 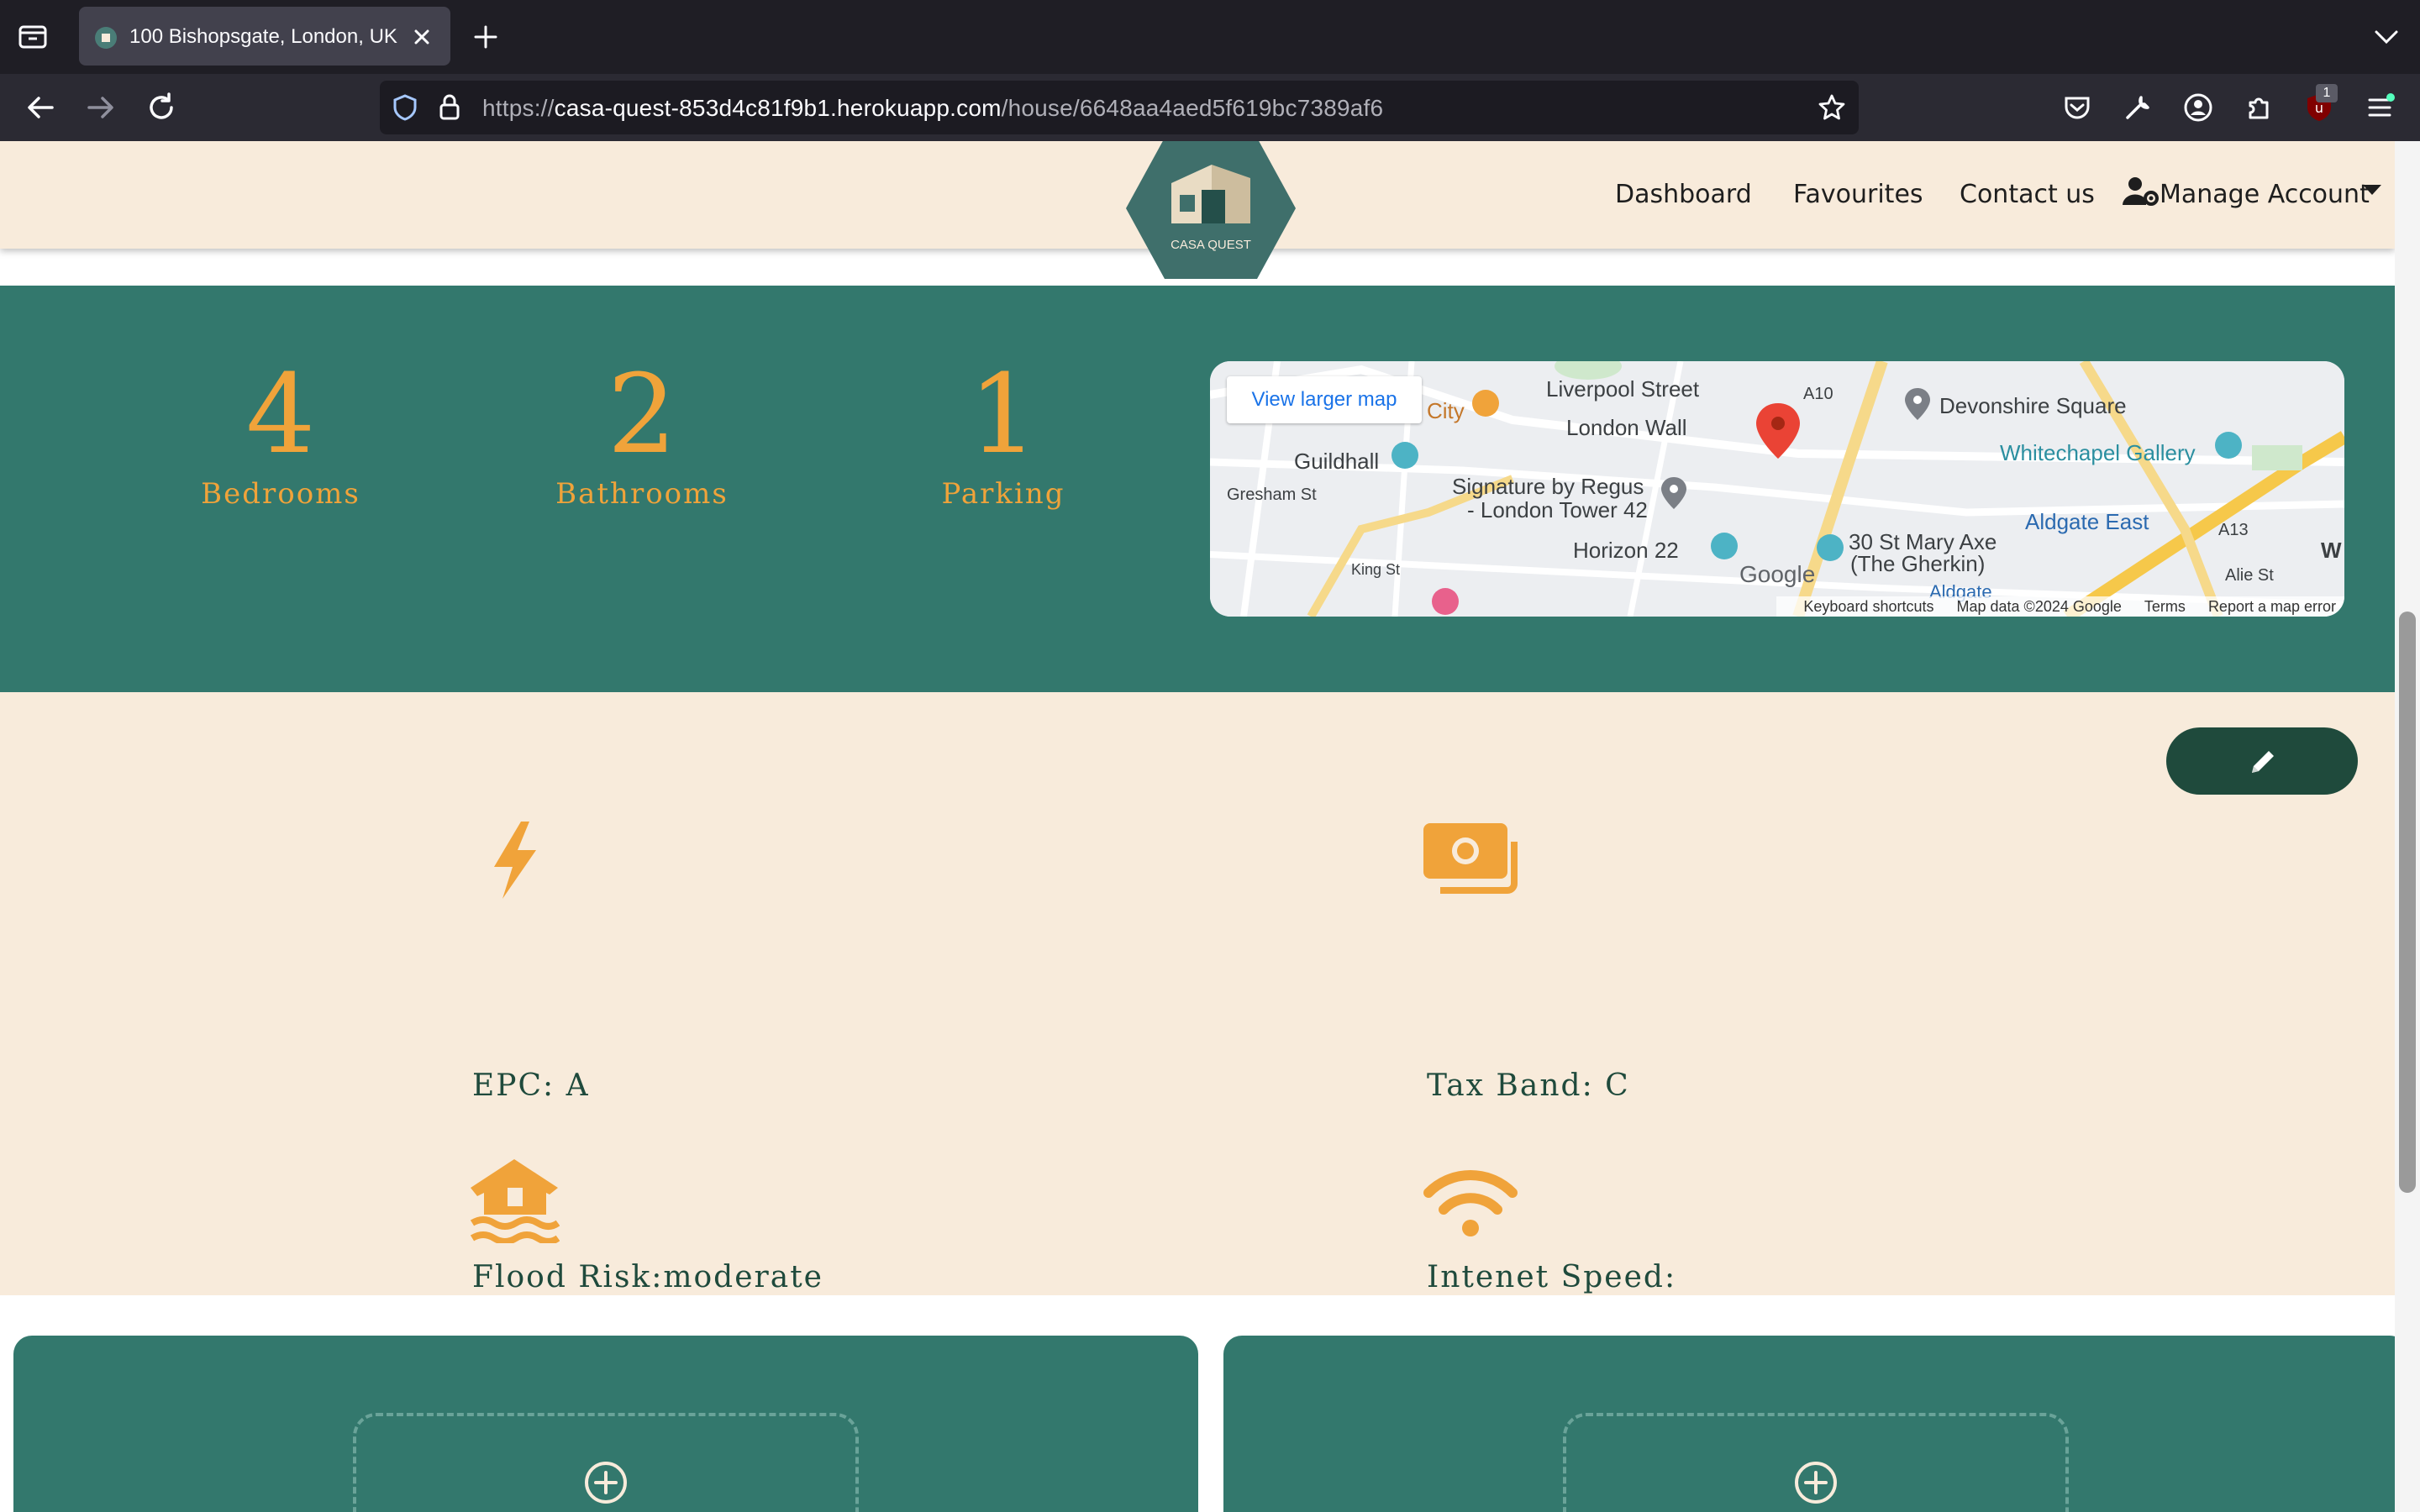 I want to click on active-tab: 100 Bishopsgate, London, UK, so click(x=264, y=36).